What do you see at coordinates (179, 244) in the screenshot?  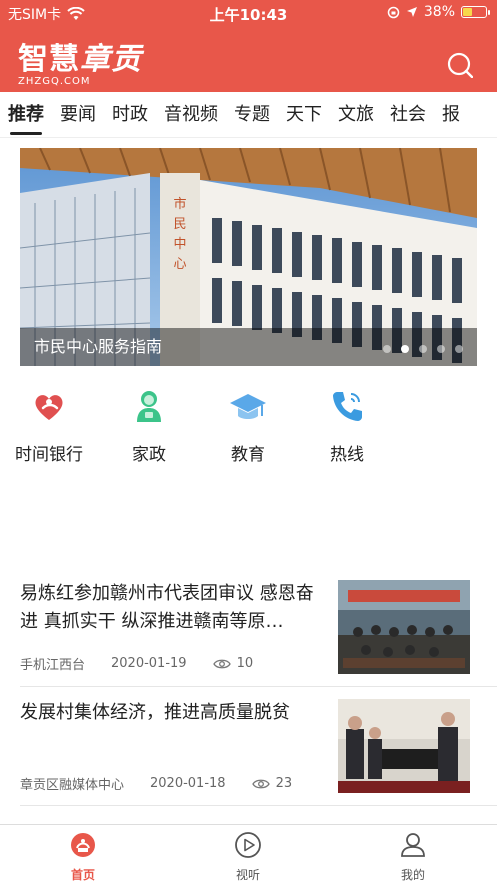 I see `svg-text: 中` at bounding box center [179, 244].